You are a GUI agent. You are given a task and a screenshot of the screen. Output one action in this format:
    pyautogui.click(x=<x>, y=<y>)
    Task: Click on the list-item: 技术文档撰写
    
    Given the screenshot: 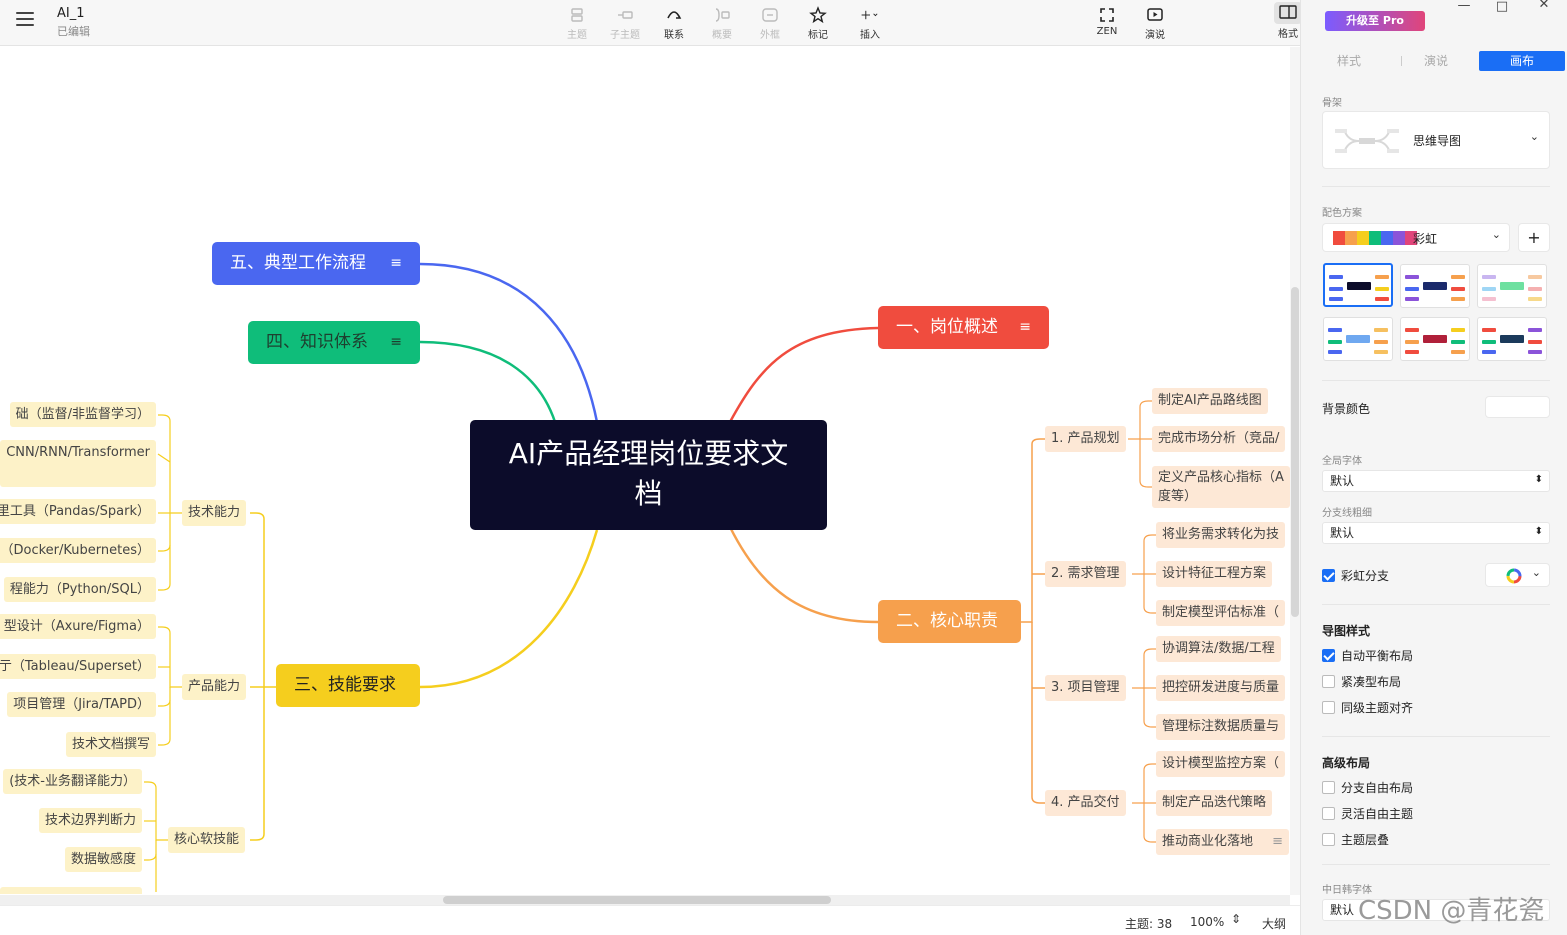 What is the action you would take?
    pyautogui.click(x=110, y=744)
    